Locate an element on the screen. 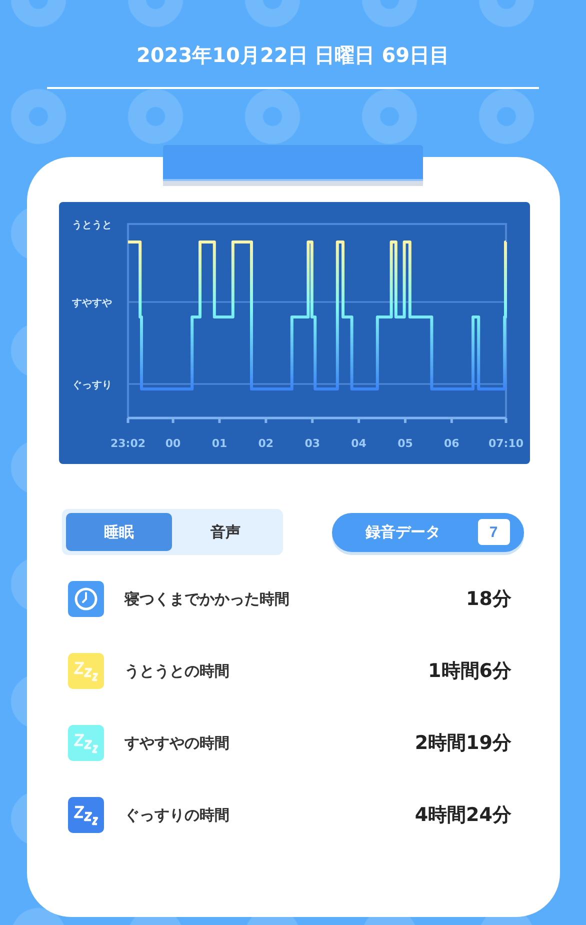  recordings-label: 録音データ is located at coordinates (403, 532).